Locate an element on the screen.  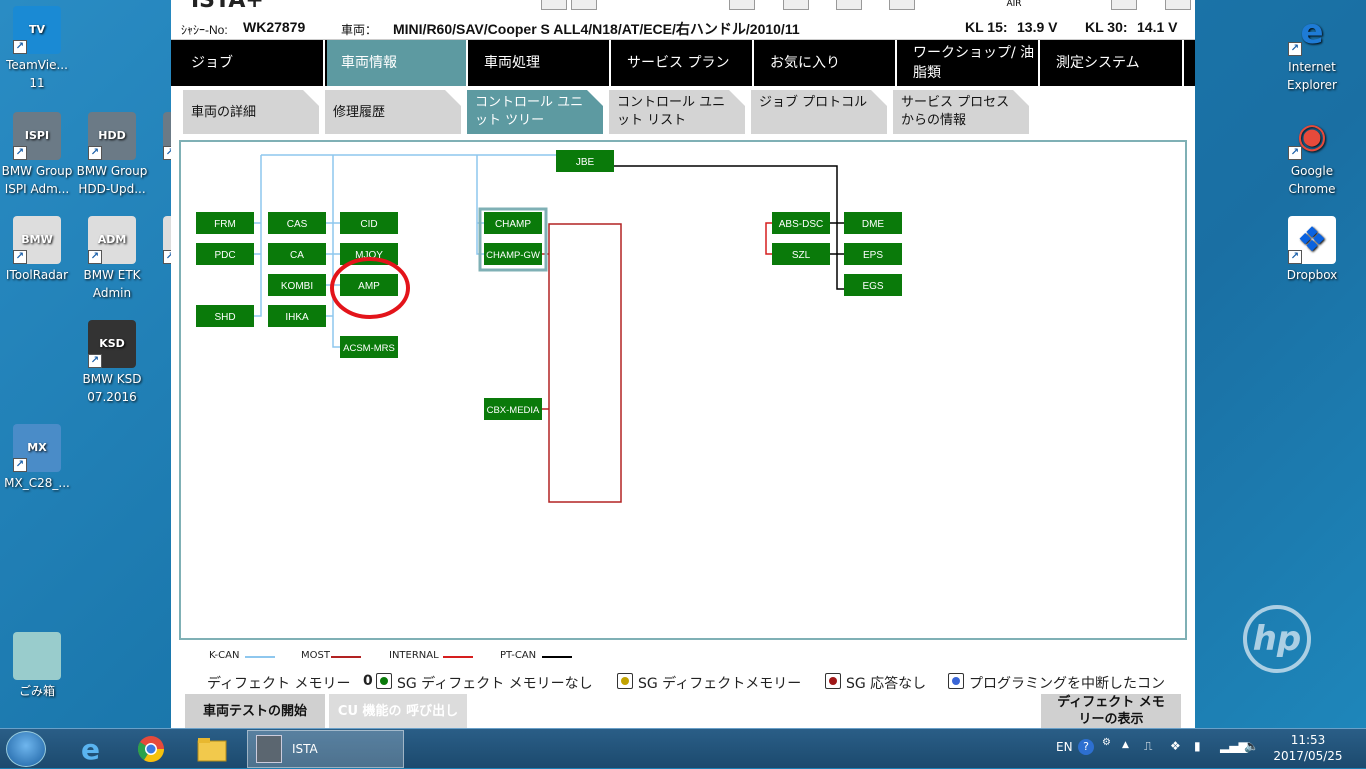
sub-tab-2: コントロール ユニット ツリー is located at coordinates (535, 112).